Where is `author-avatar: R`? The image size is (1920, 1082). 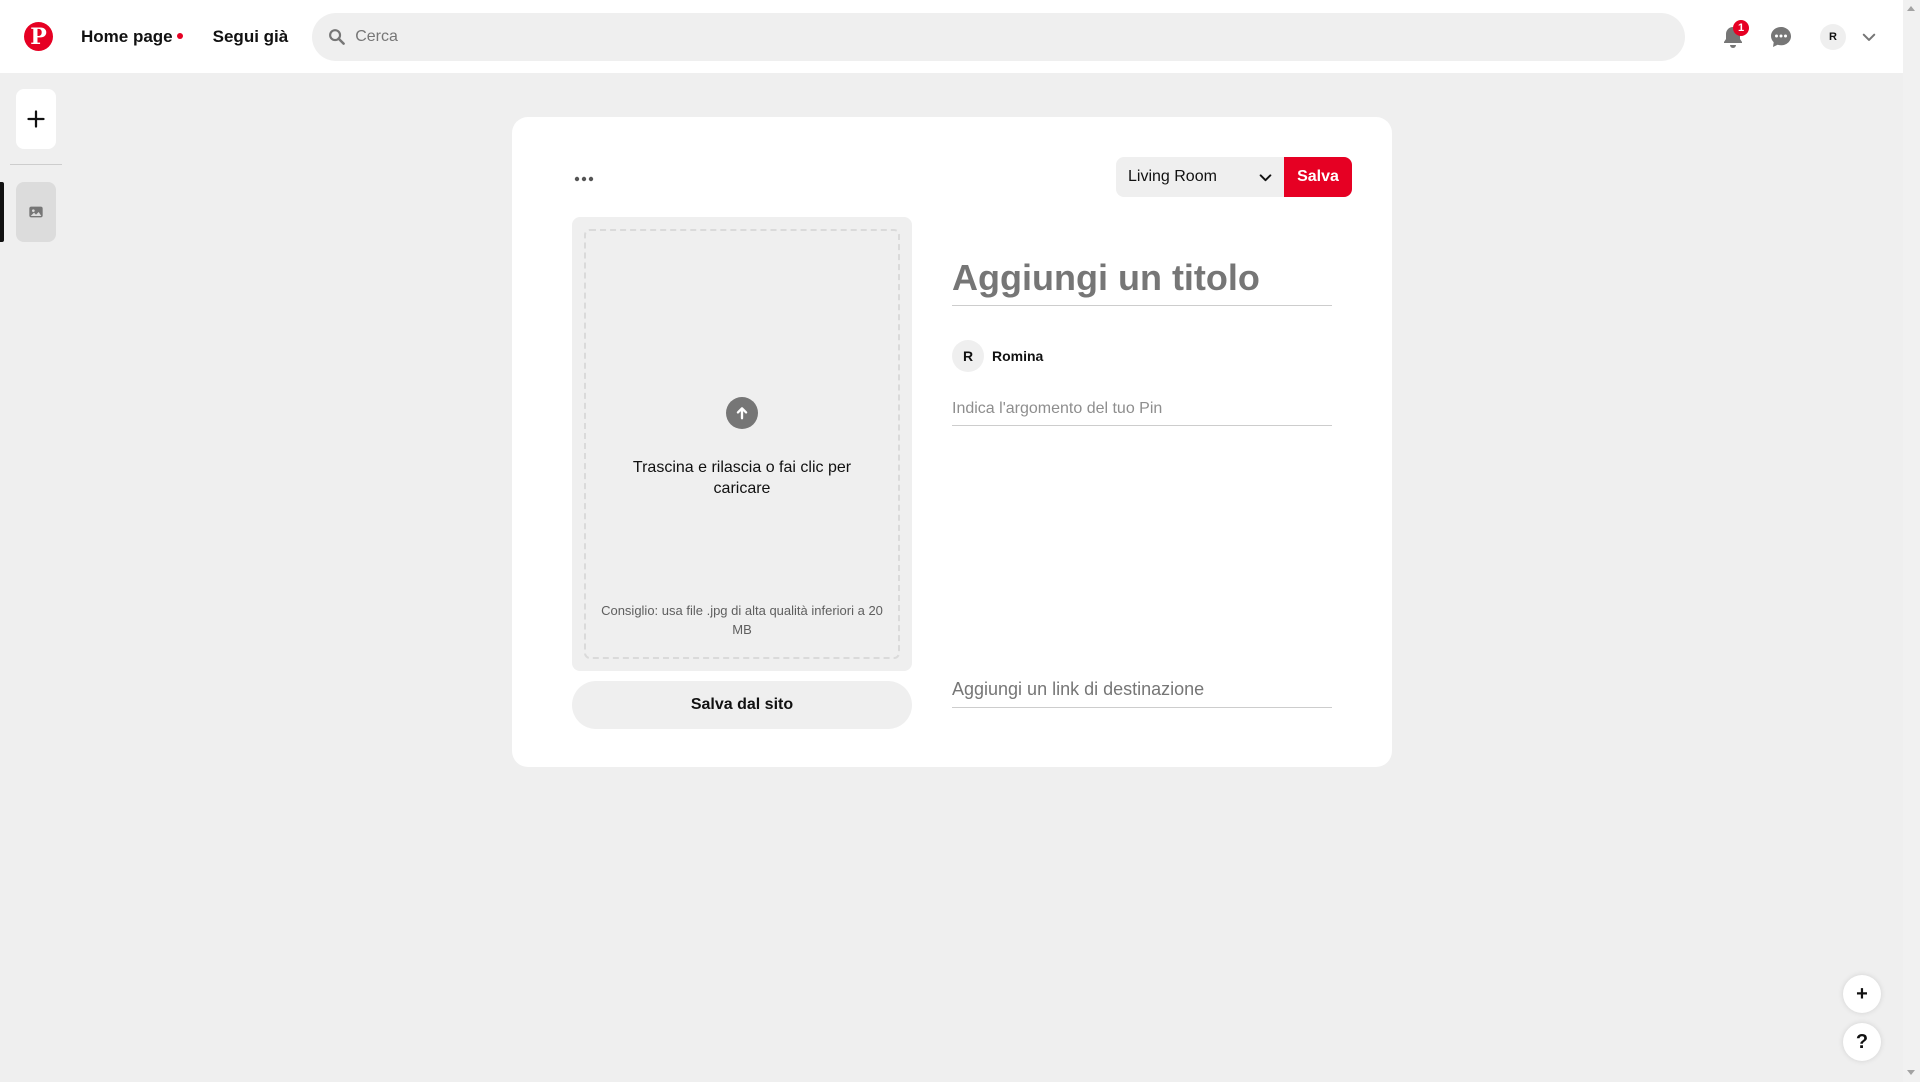 author-avatar: R is located at coordinates (968, 356).